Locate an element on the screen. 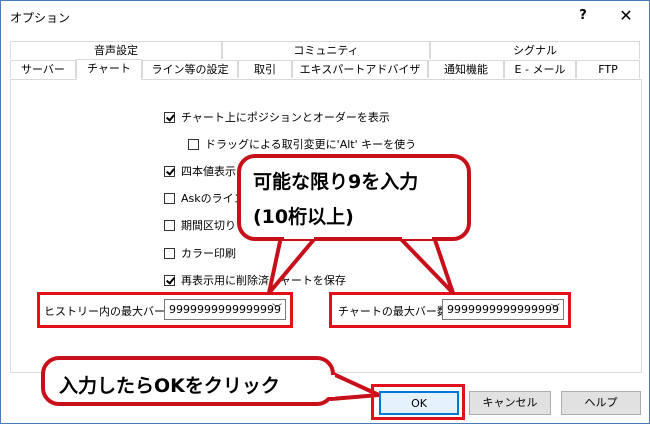 The width and height of the screenshot is (650, 425). callout-join-ok is located at coordinates (331, 386).